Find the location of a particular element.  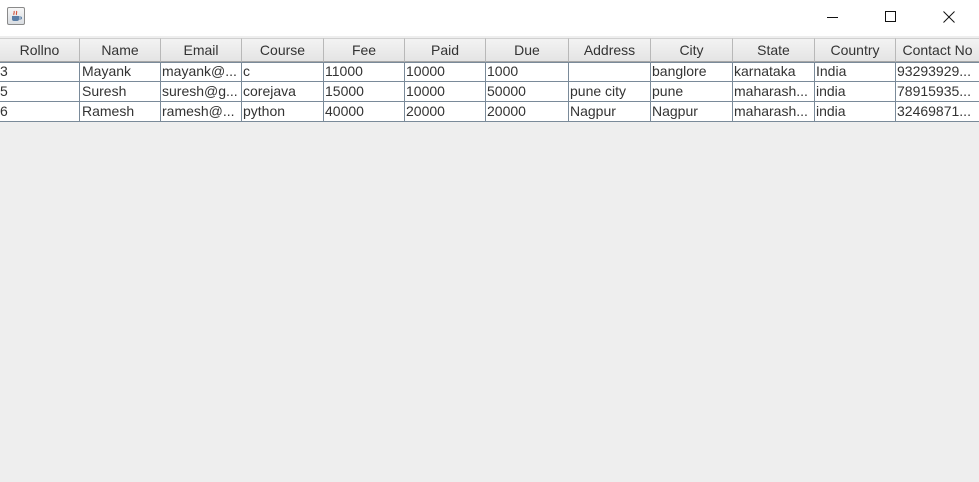

minimize-icon is located at coordinates (832, 17).